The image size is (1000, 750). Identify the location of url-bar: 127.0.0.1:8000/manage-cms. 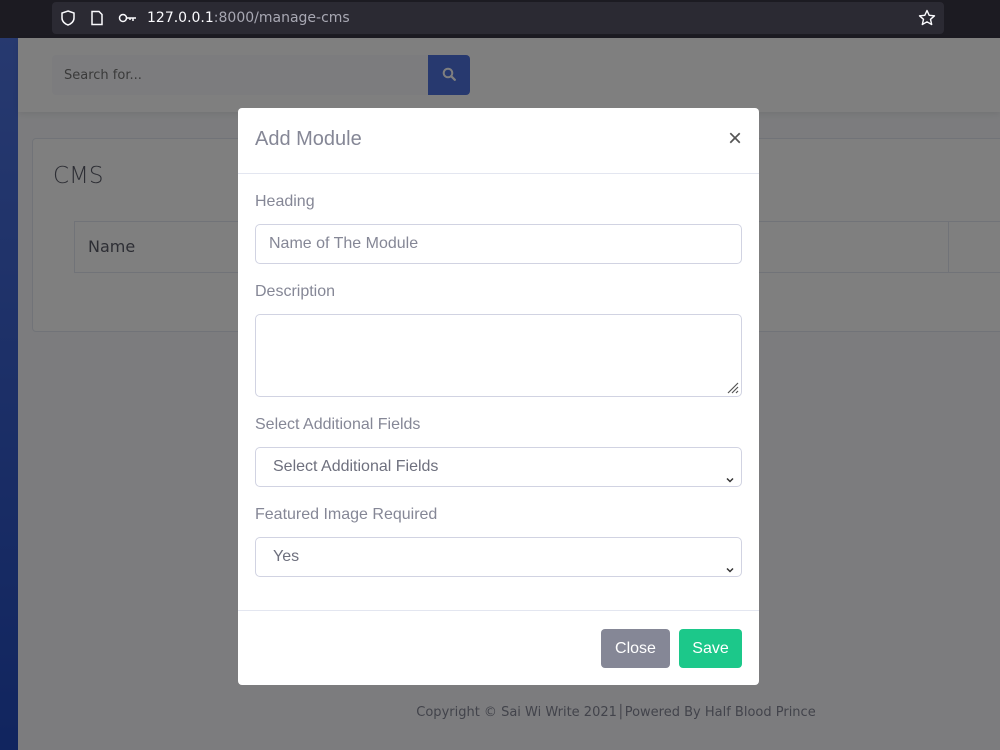
(498, 18).